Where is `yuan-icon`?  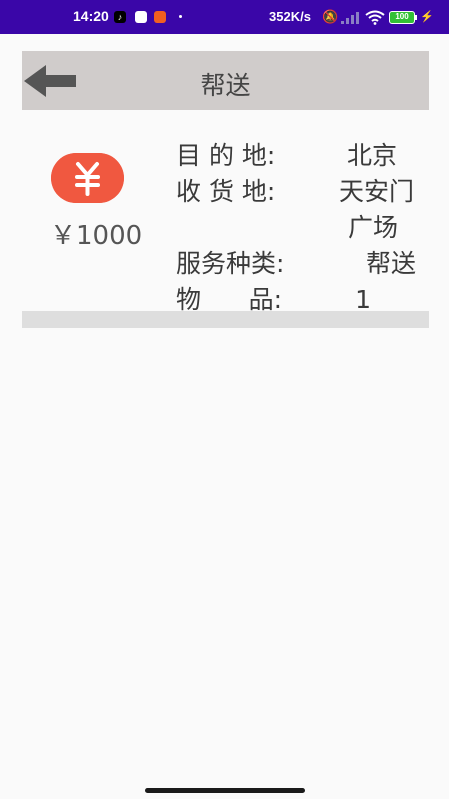
yuan-icon is located at coordinates (87, 178).